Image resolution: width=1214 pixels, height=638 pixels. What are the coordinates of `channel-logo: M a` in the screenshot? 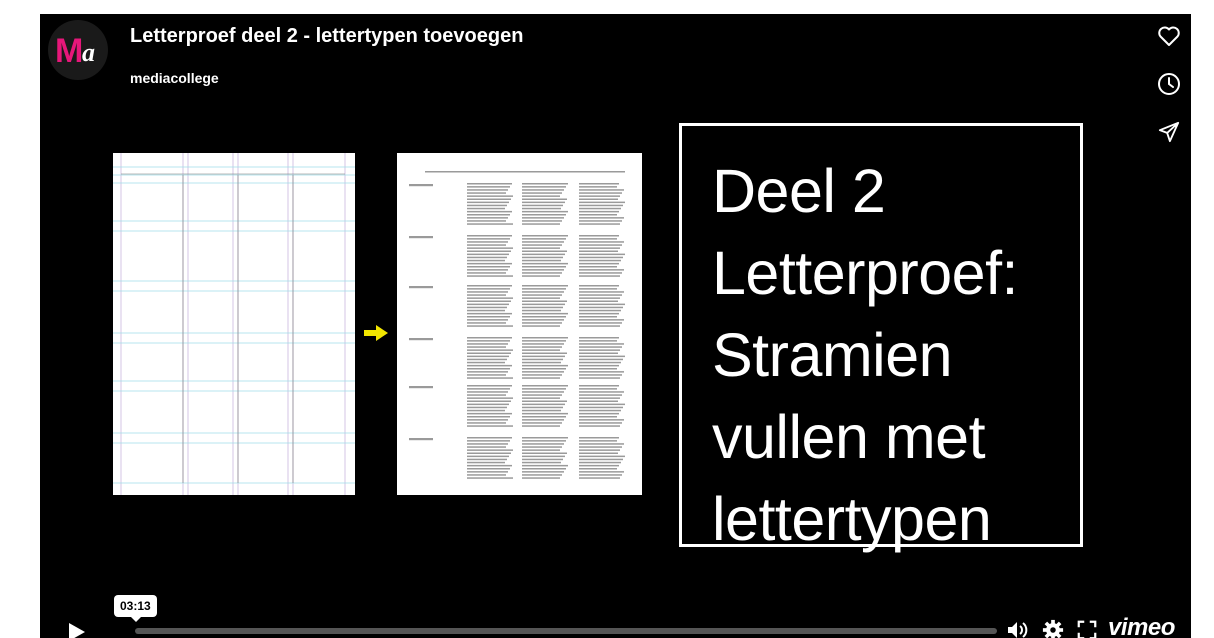 It's located at (78, 50).